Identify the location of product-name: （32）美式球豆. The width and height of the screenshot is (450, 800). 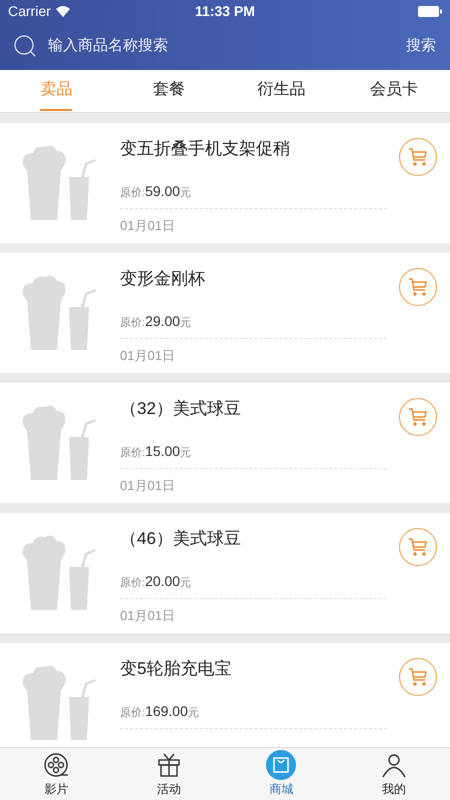
(181, 409).